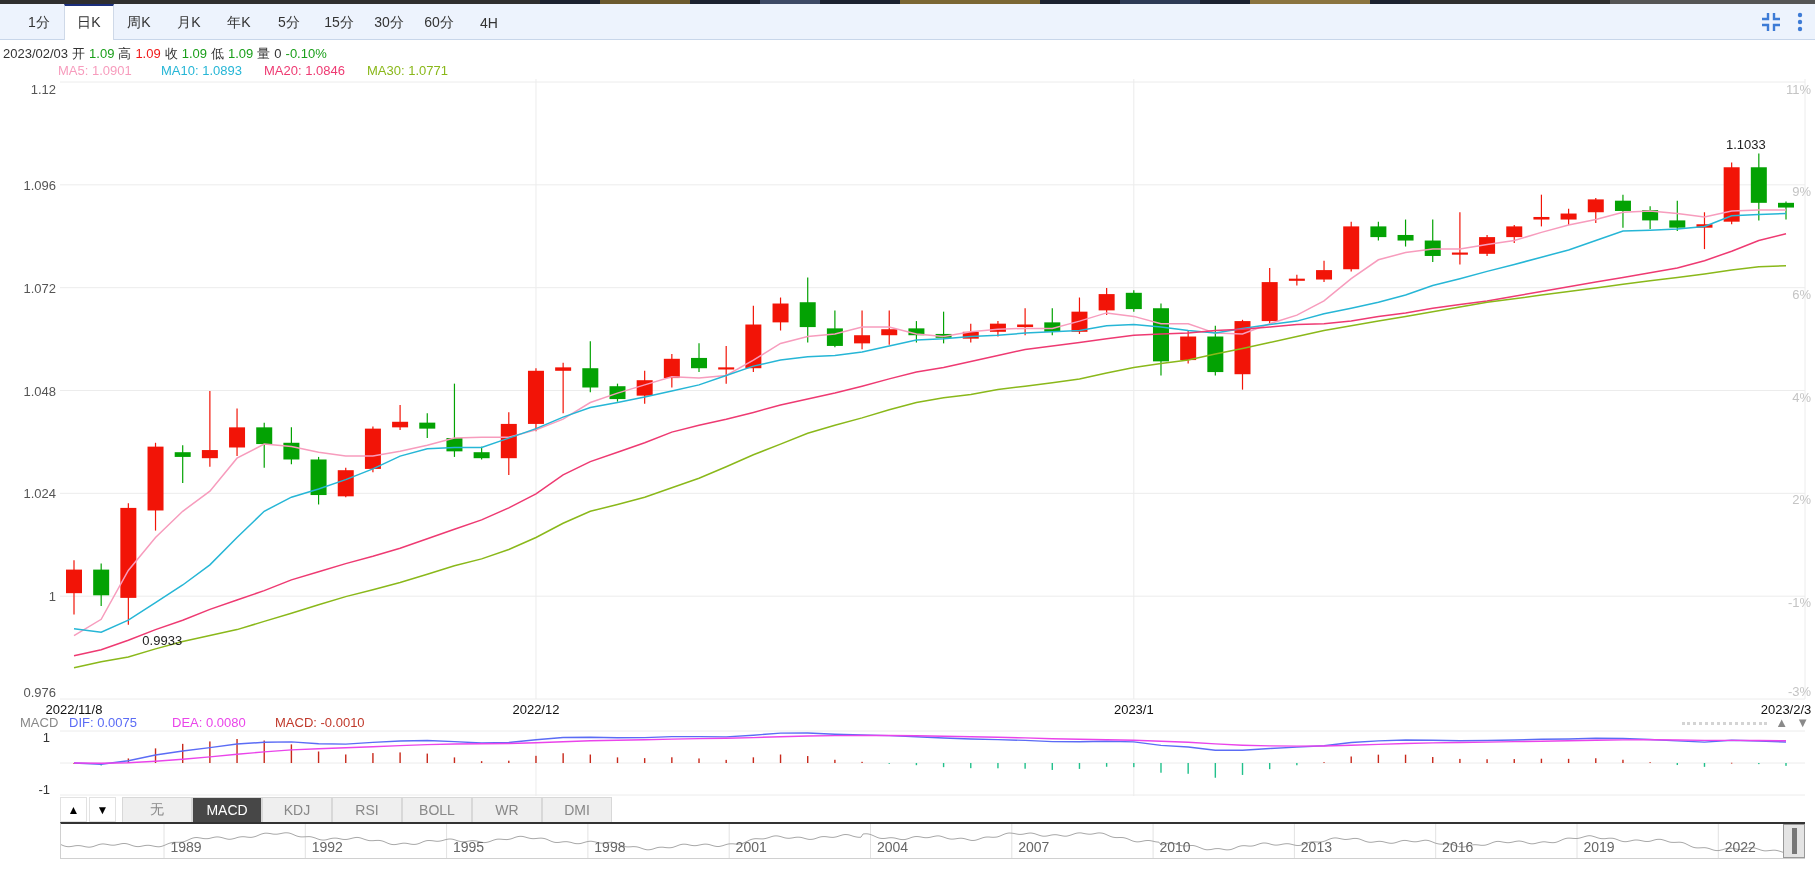 This screenshot has height=884, width=1815. I want to click on axis-label: 9%, so click(1801, 191).